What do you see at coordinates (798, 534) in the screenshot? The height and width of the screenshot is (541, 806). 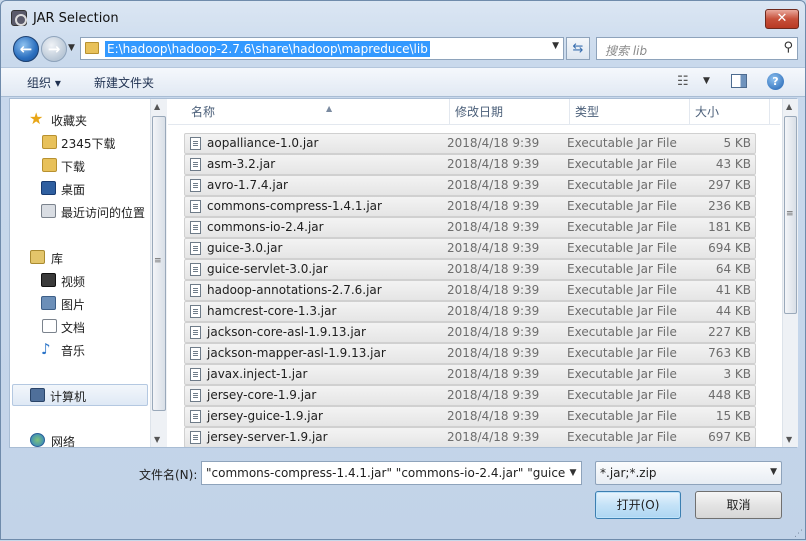 I see `resize-grip-icon: ⋰` at bounding box center [798, 534].